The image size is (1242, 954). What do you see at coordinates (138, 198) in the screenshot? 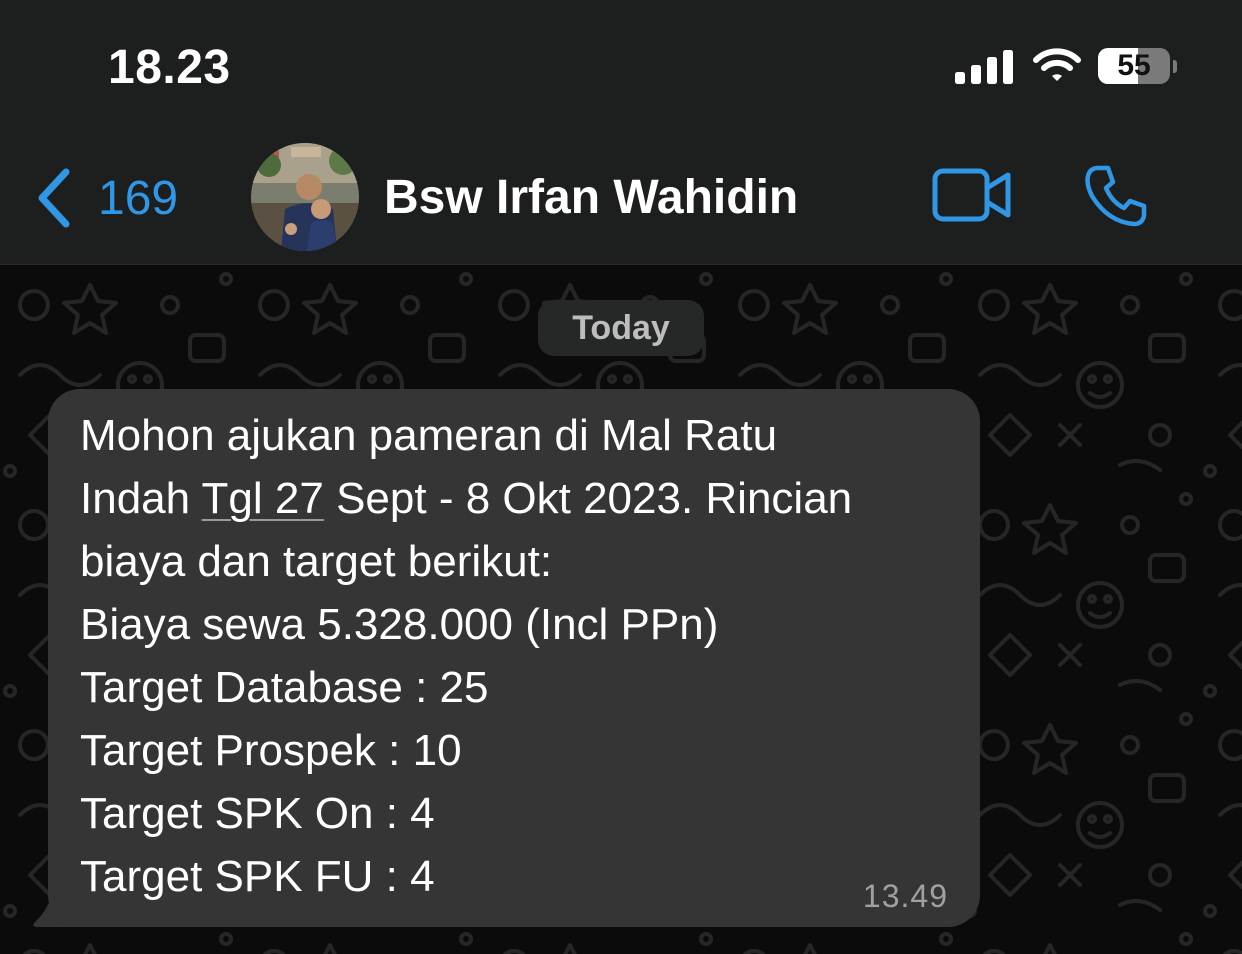
I see `unread-chats-count: 169` at bounding box center [138, 198].